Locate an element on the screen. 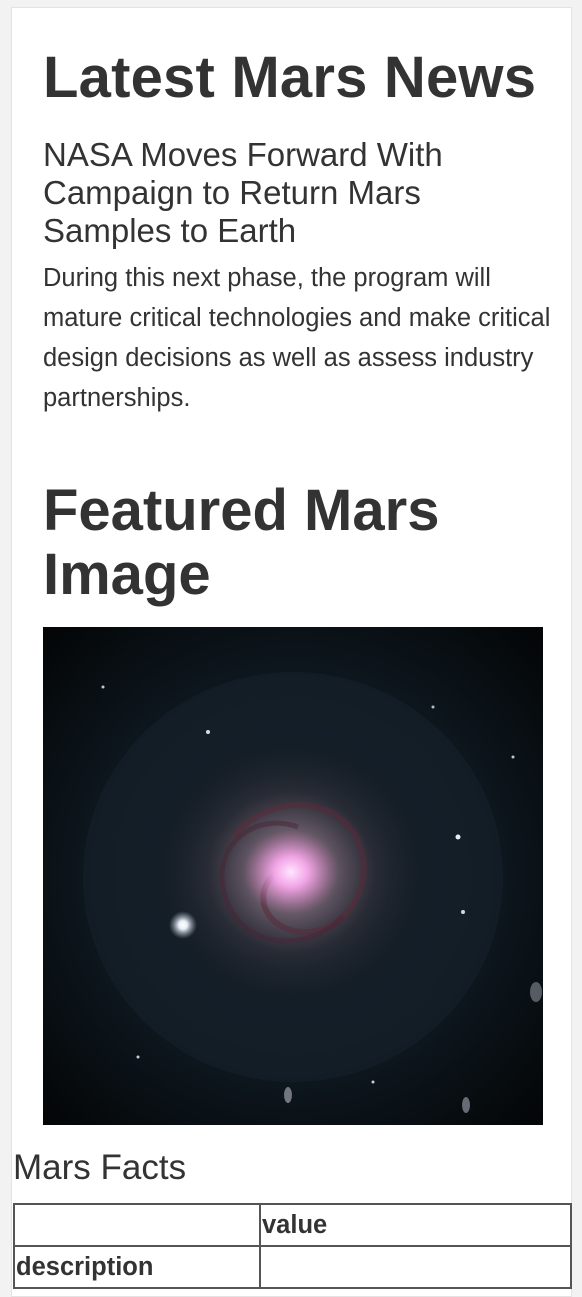 The width and height of the screenshot is (582, 1297). table-header-cell is located at coordinates (137, 1225).